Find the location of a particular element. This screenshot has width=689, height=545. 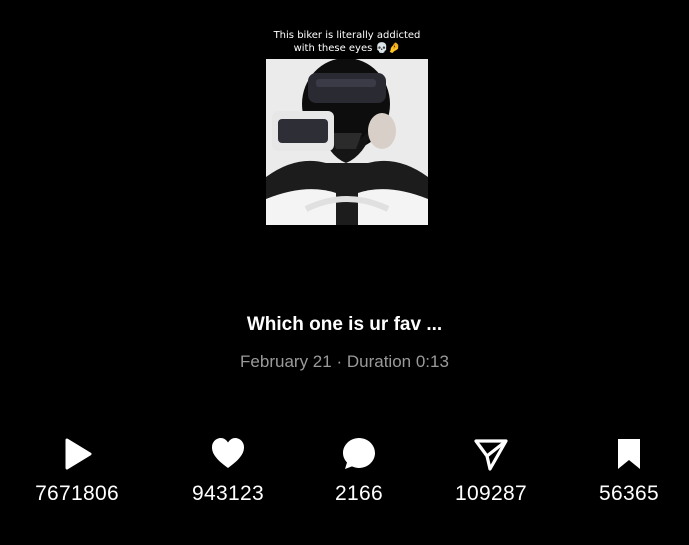

shares-stat: 109287 is located at coordinates (491, 471).